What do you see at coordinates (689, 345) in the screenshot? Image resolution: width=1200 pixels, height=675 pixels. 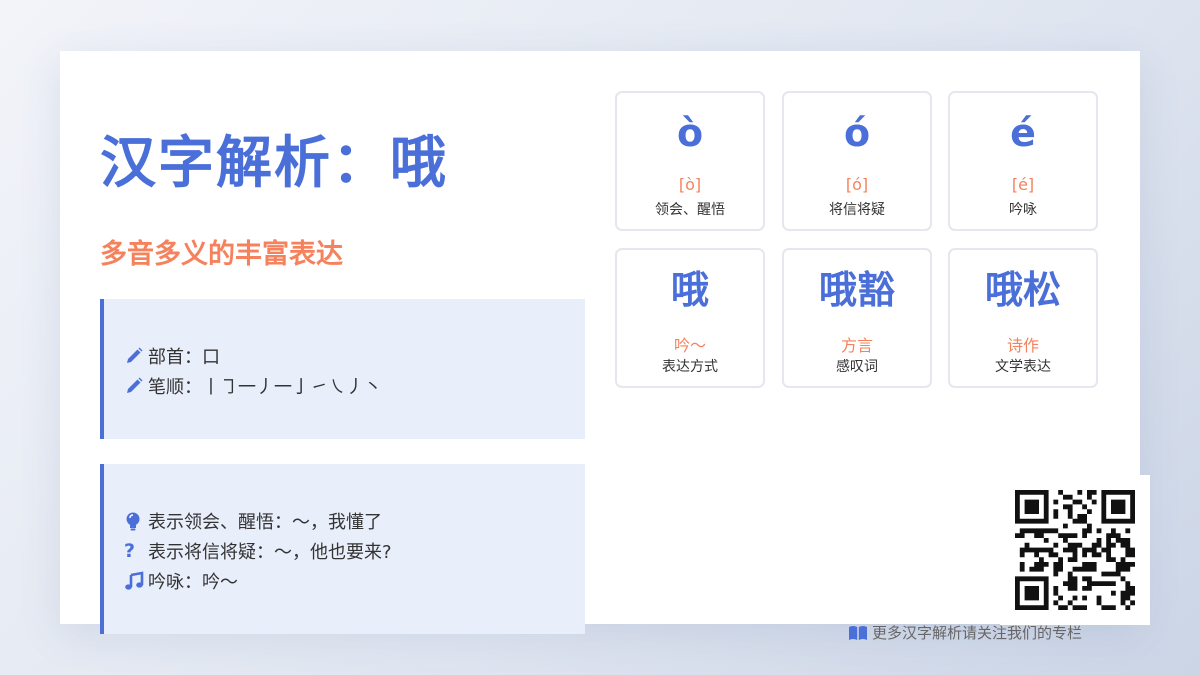 I see `word-note: 吟～` at bounding box center [689, 345].